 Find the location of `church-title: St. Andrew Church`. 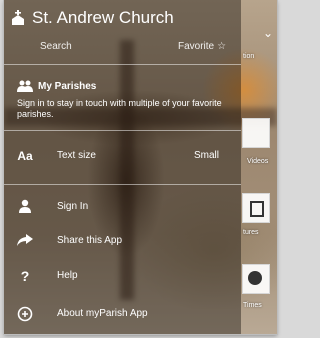

church-title: St. Andrew Church is located at coordinates (103, 17).